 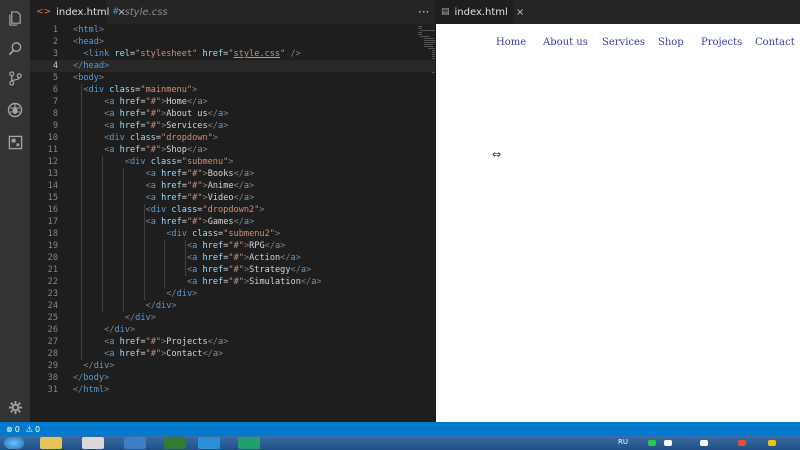 I want to click on code-line: 31 </html>, so click(x=232, y=390).